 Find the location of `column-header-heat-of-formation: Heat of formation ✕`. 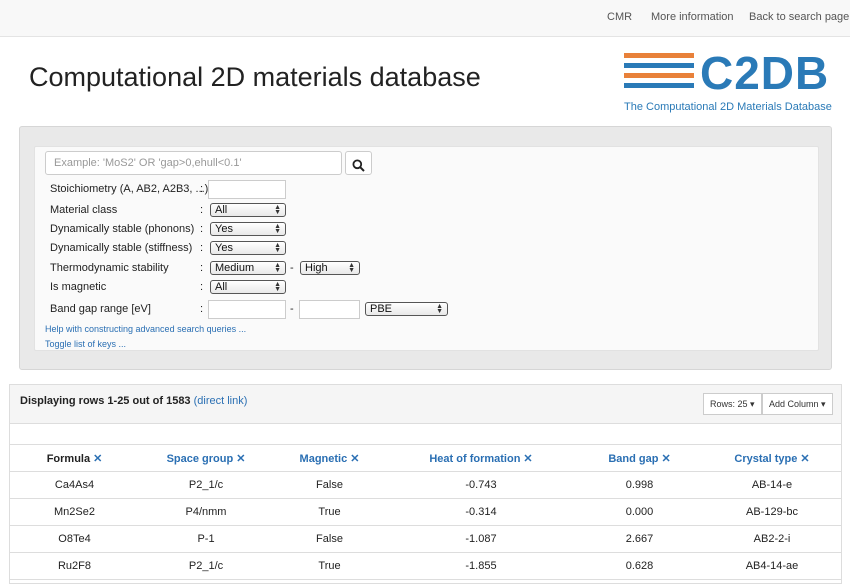

column-header-heat-of-formation: Heat of formation ✕ is located at coordinates (481, 459).